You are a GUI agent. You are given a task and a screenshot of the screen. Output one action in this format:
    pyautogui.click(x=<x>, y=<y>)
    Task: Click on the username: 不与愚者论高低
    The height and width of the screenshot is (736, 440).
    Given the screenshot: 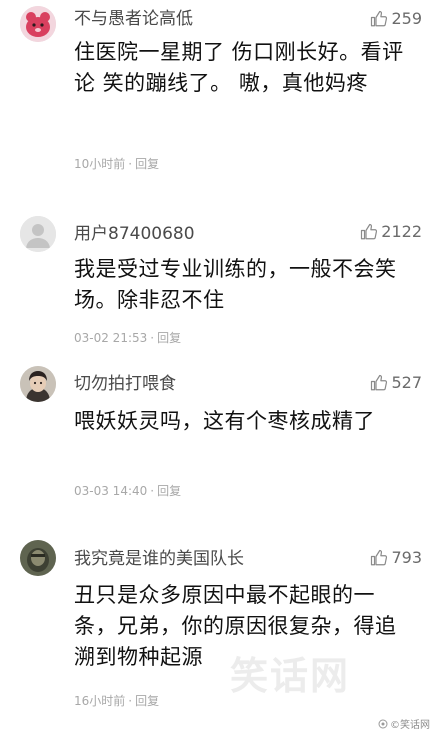 What is the action you would take?
    pyautogui.click(x=133, y=19)
    